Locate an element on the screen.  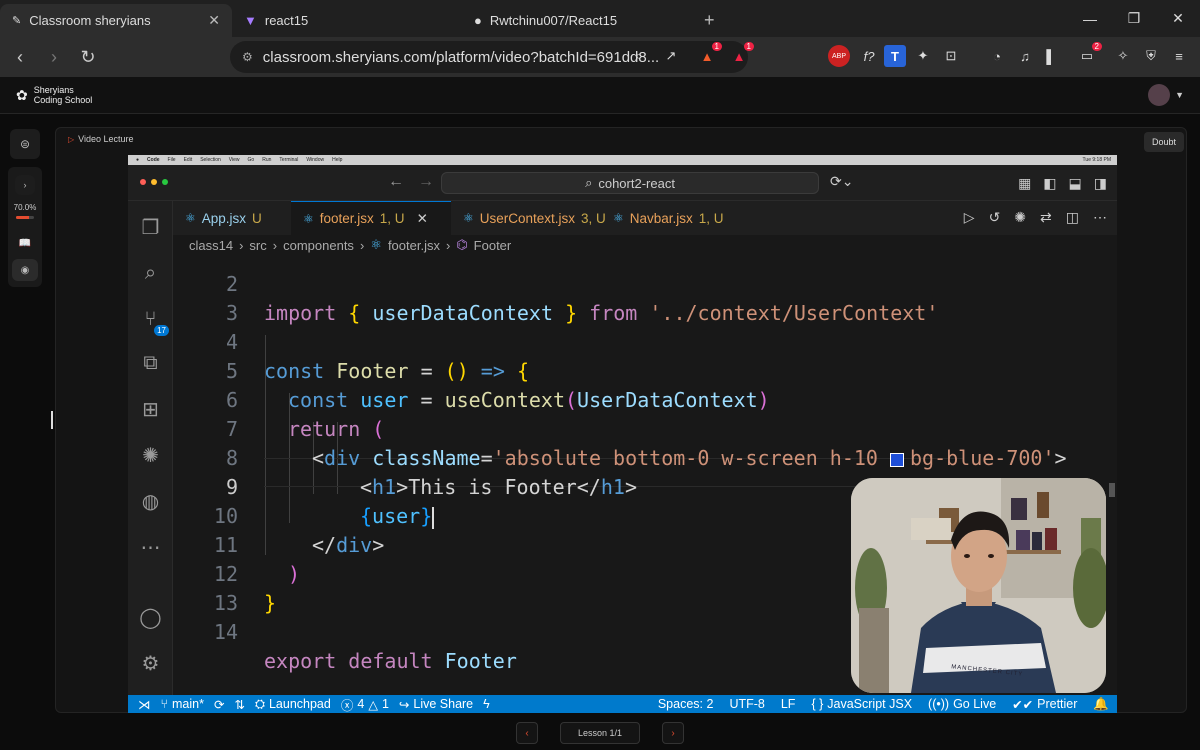
reload-button: ↻ is located at coordinates (88, 57).